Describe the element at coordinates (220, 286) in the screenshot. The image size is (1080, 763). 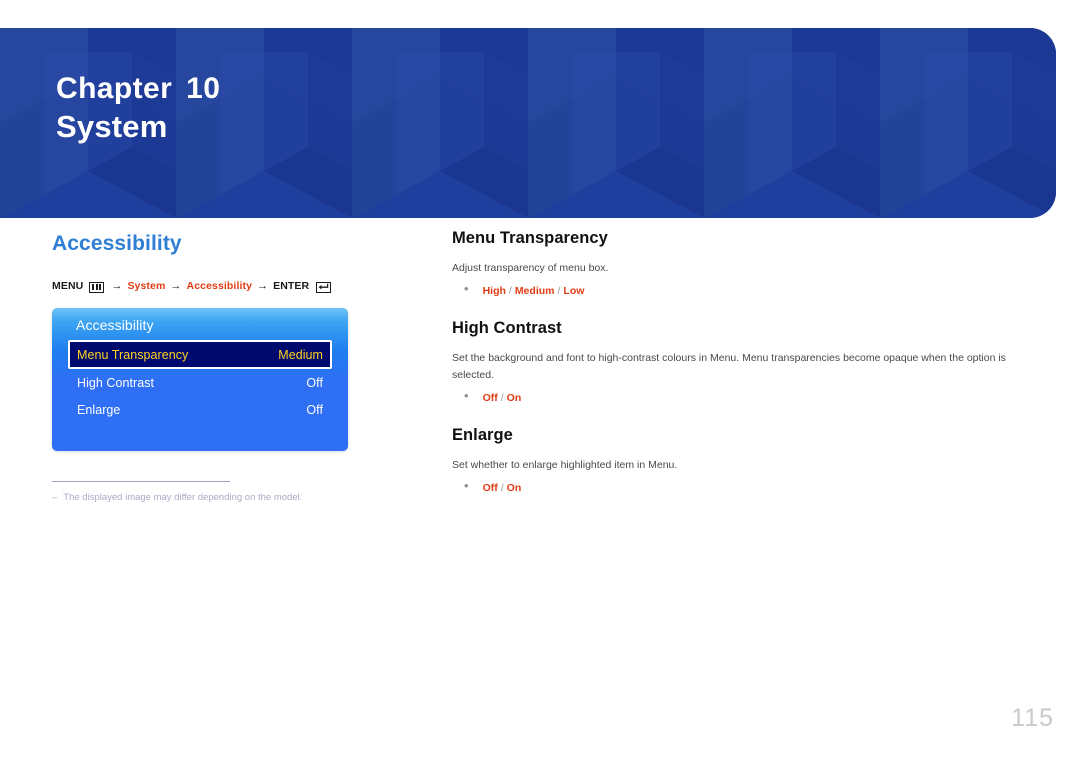
I see `breadcrumb-item-accessibility: Accessibility` at that location.